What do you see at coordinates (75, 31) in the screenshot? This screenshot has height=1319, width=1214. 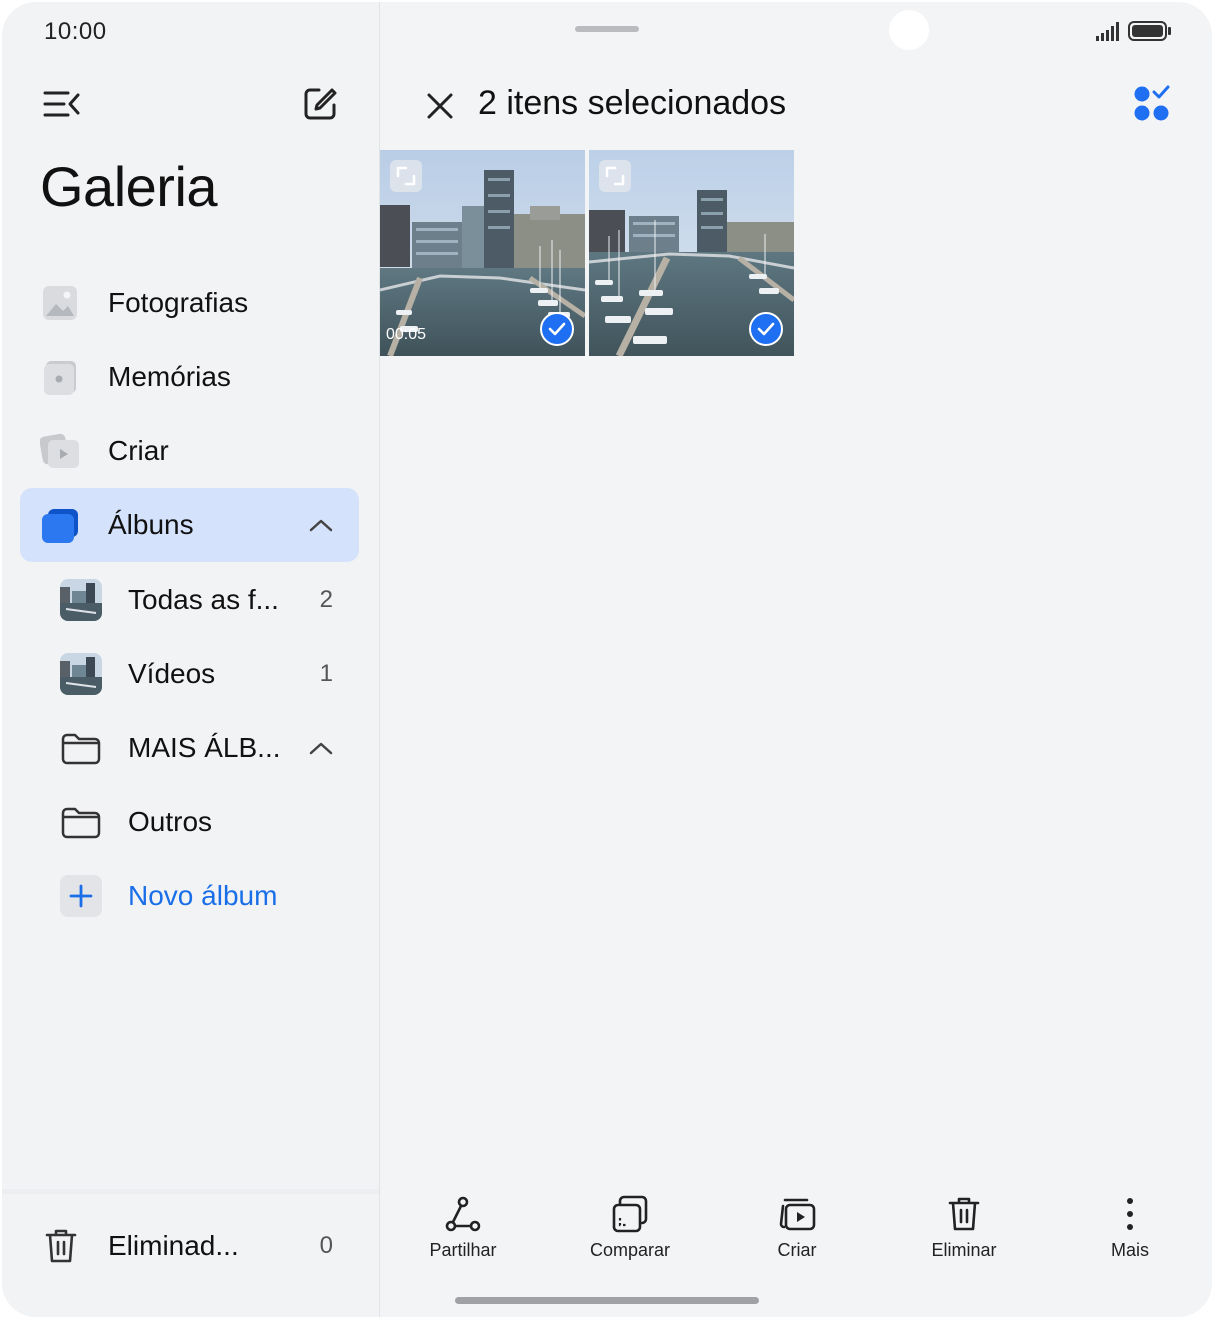 I see `status-time: 10:00` at bounding box center [75, 31].